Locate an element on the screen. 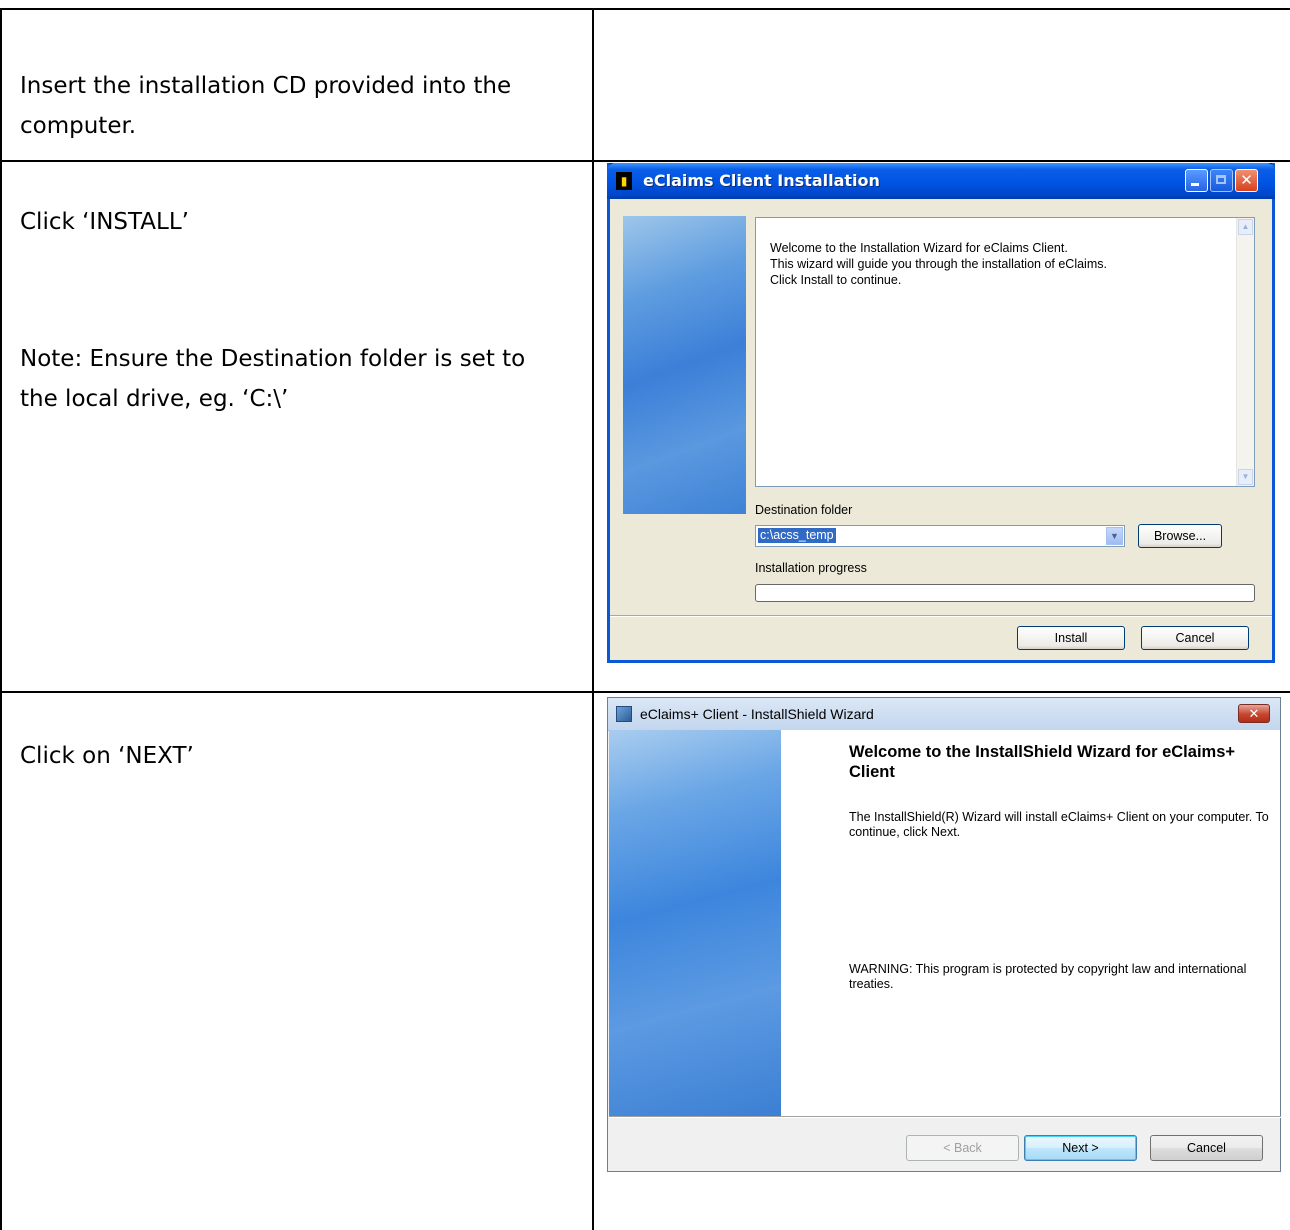  scroll-down-icon: ▼ is located at coordinates (1245, 477).